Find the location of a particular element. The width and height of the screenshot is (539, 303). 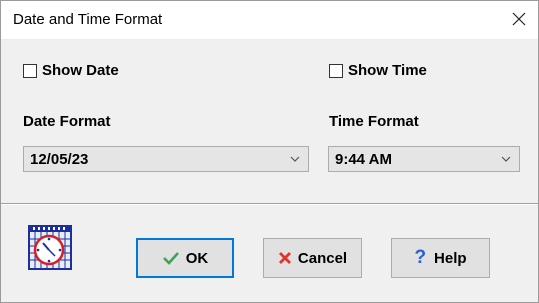

close-button is located at coordinates (519, 19).